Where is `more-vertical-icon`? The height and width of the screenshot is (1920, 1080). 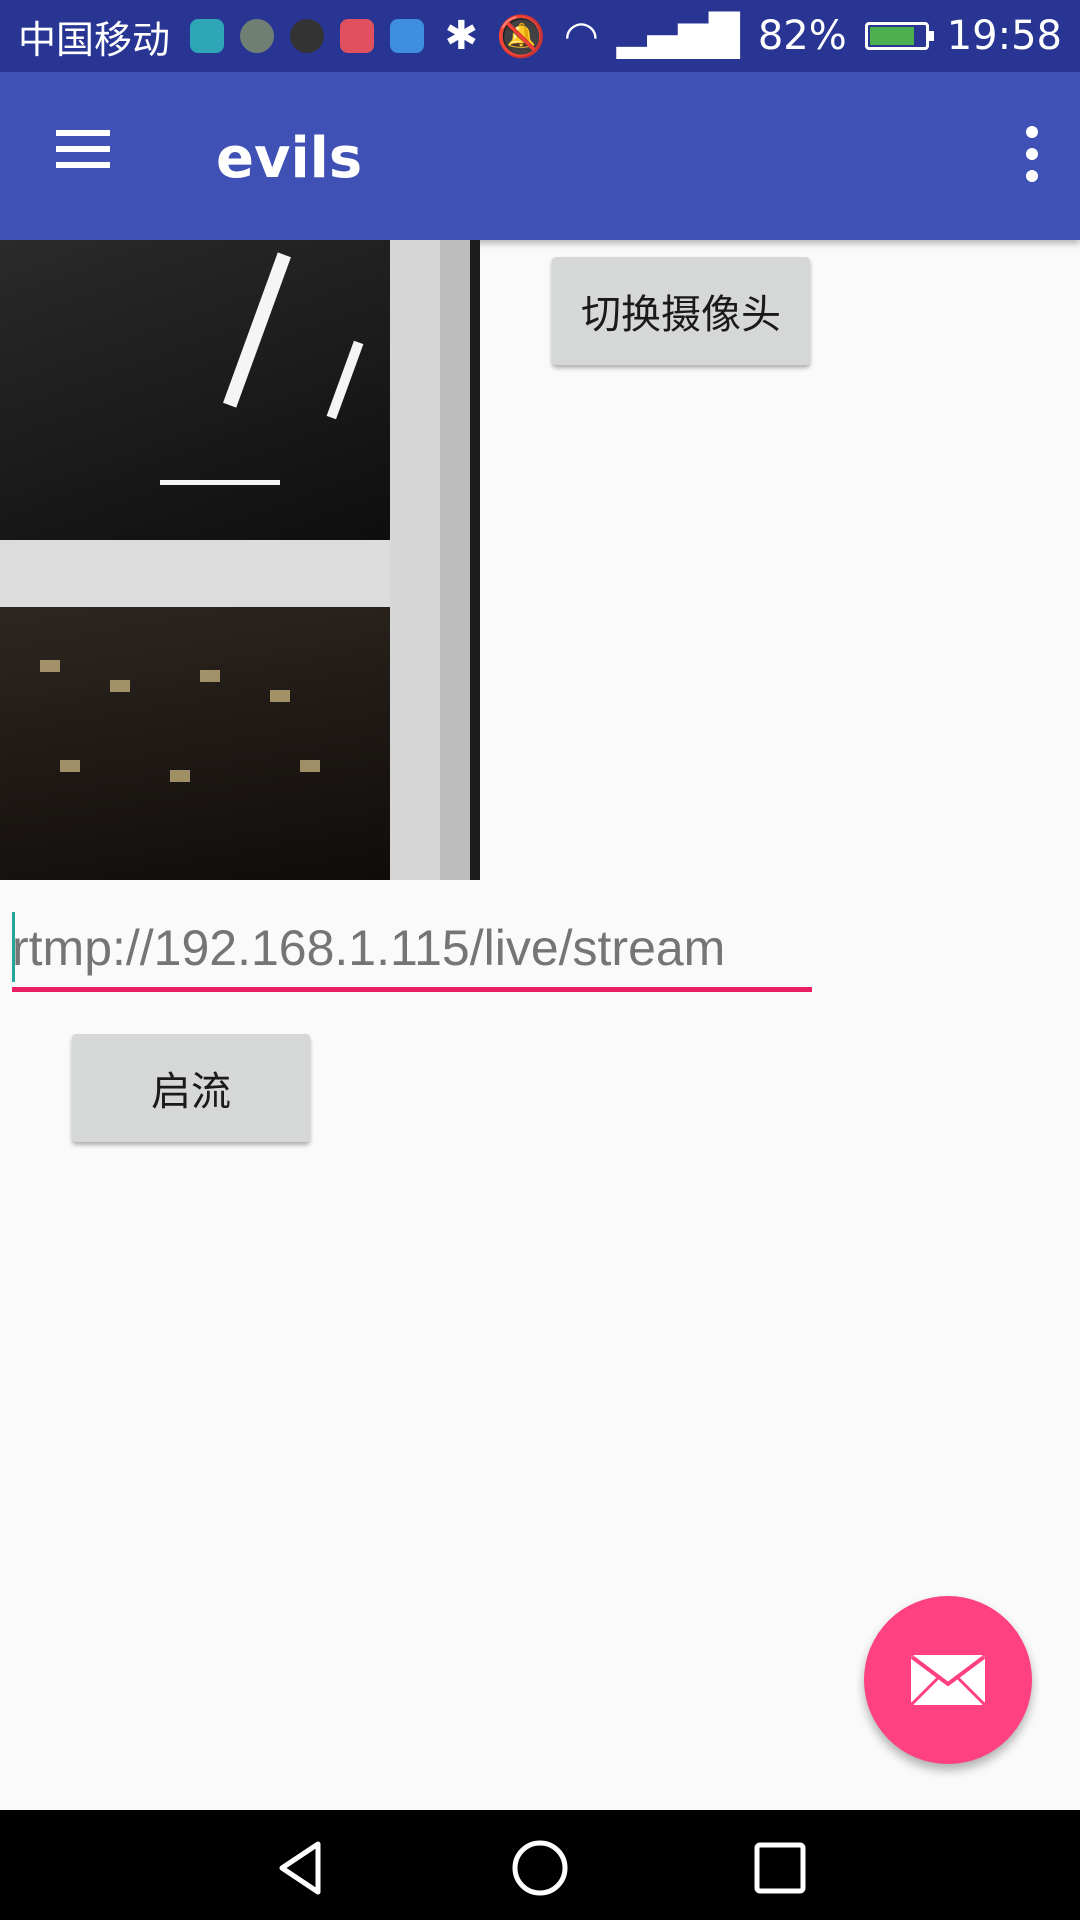 more-vertical-icon is located at coordinates (1032, 155).